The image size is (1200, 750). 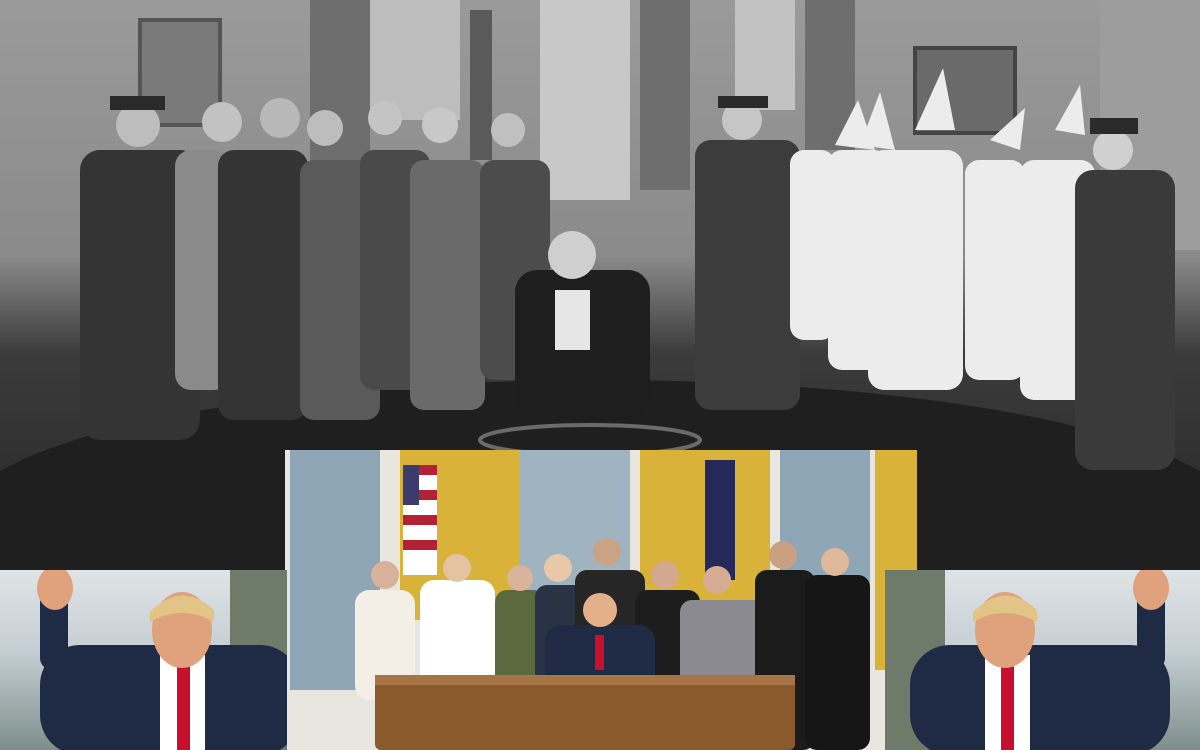 I want to click on window-center, so click(x=585, y=100).